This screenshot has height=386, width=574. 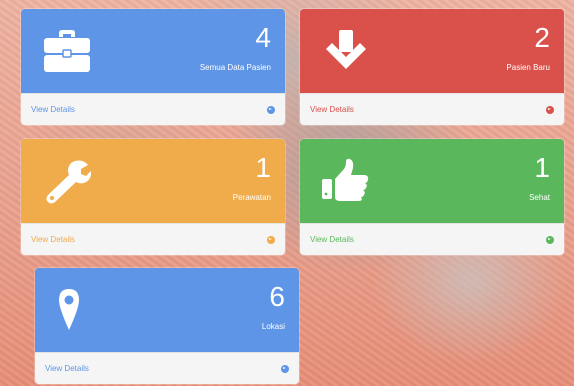 What do you see at coordinates (542, 167) in the screenshot?
I see `healthy-count: 1` at bounding box center [542, 167].